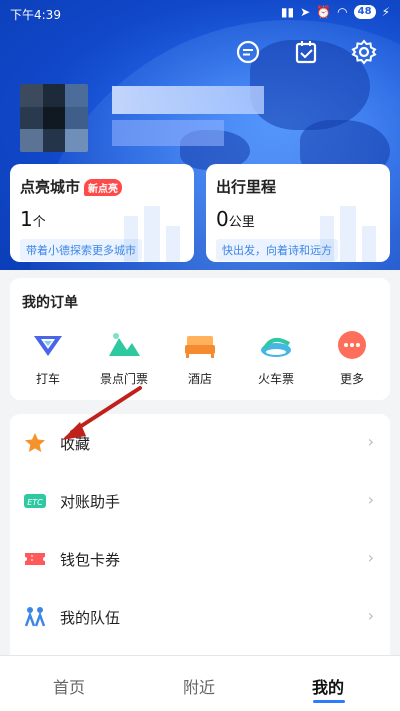 The image size is (400, 711). I want to click on stat-title: 出行里程, so click(246, 187).